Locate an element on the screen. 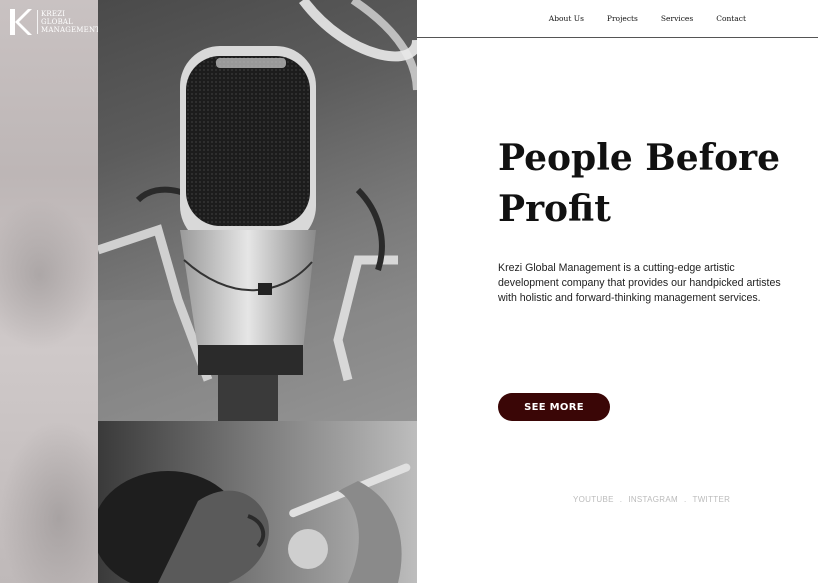  singer-photo is located at coordinates (257, 502).